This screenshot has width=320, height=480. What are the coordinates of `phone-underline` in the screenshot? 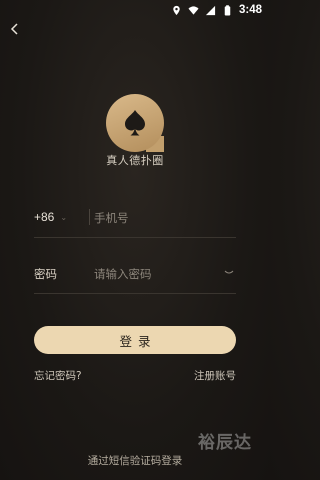 It's located at (135, 237).